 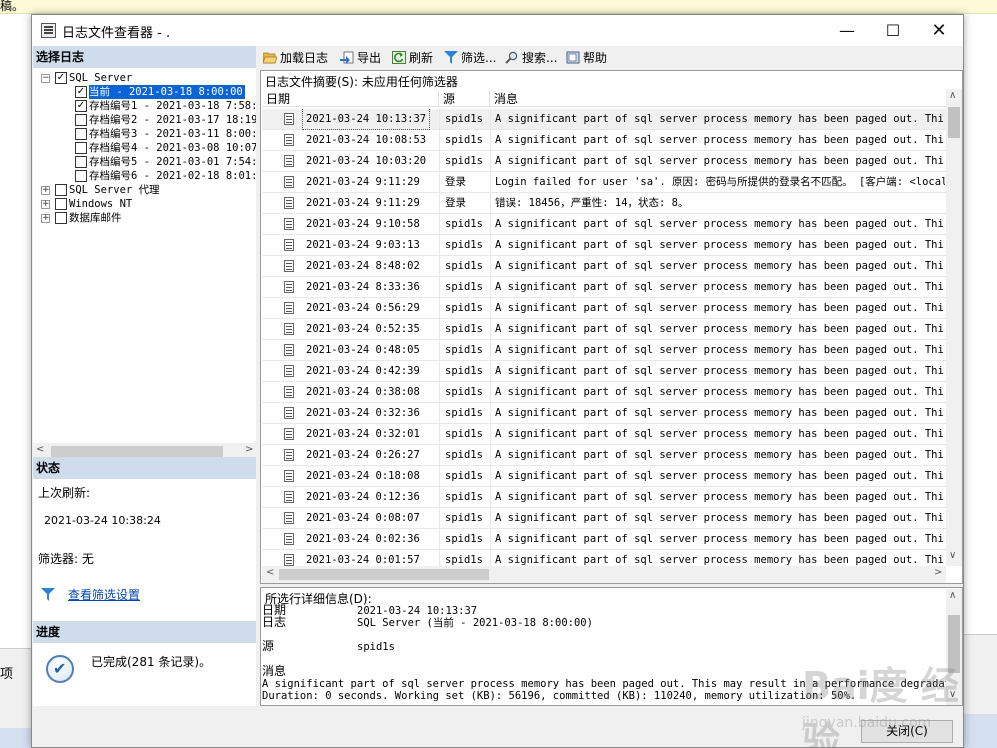 What do you see at coordinates (144, 148) in the screenshot?
I see `tree-item: 存档编号4 - 2021-03-08 10:07` at bounding box center [144, 148].